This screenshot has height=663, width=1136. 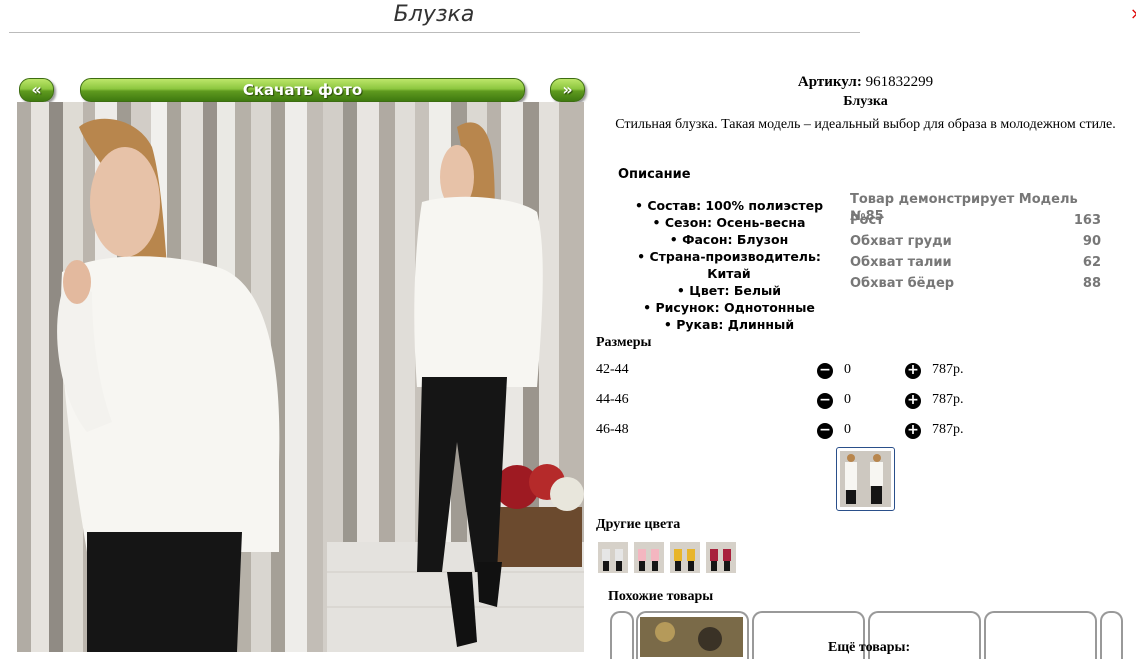 What do you see at coordinates (624, 342) in the screenshot?
I see `sizes-title: Размеры` at bounding box center [624, 342].